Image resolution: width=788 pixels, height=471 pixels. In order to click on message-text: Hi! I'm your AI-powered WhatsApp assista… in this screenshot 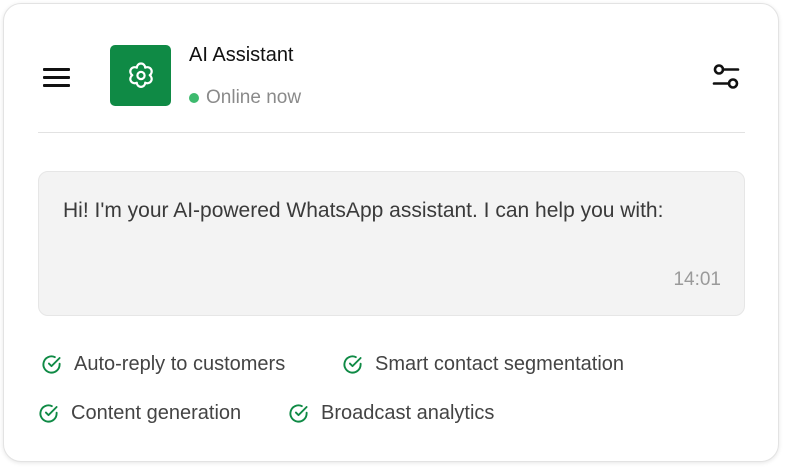, I will do `click(363, 210)`.